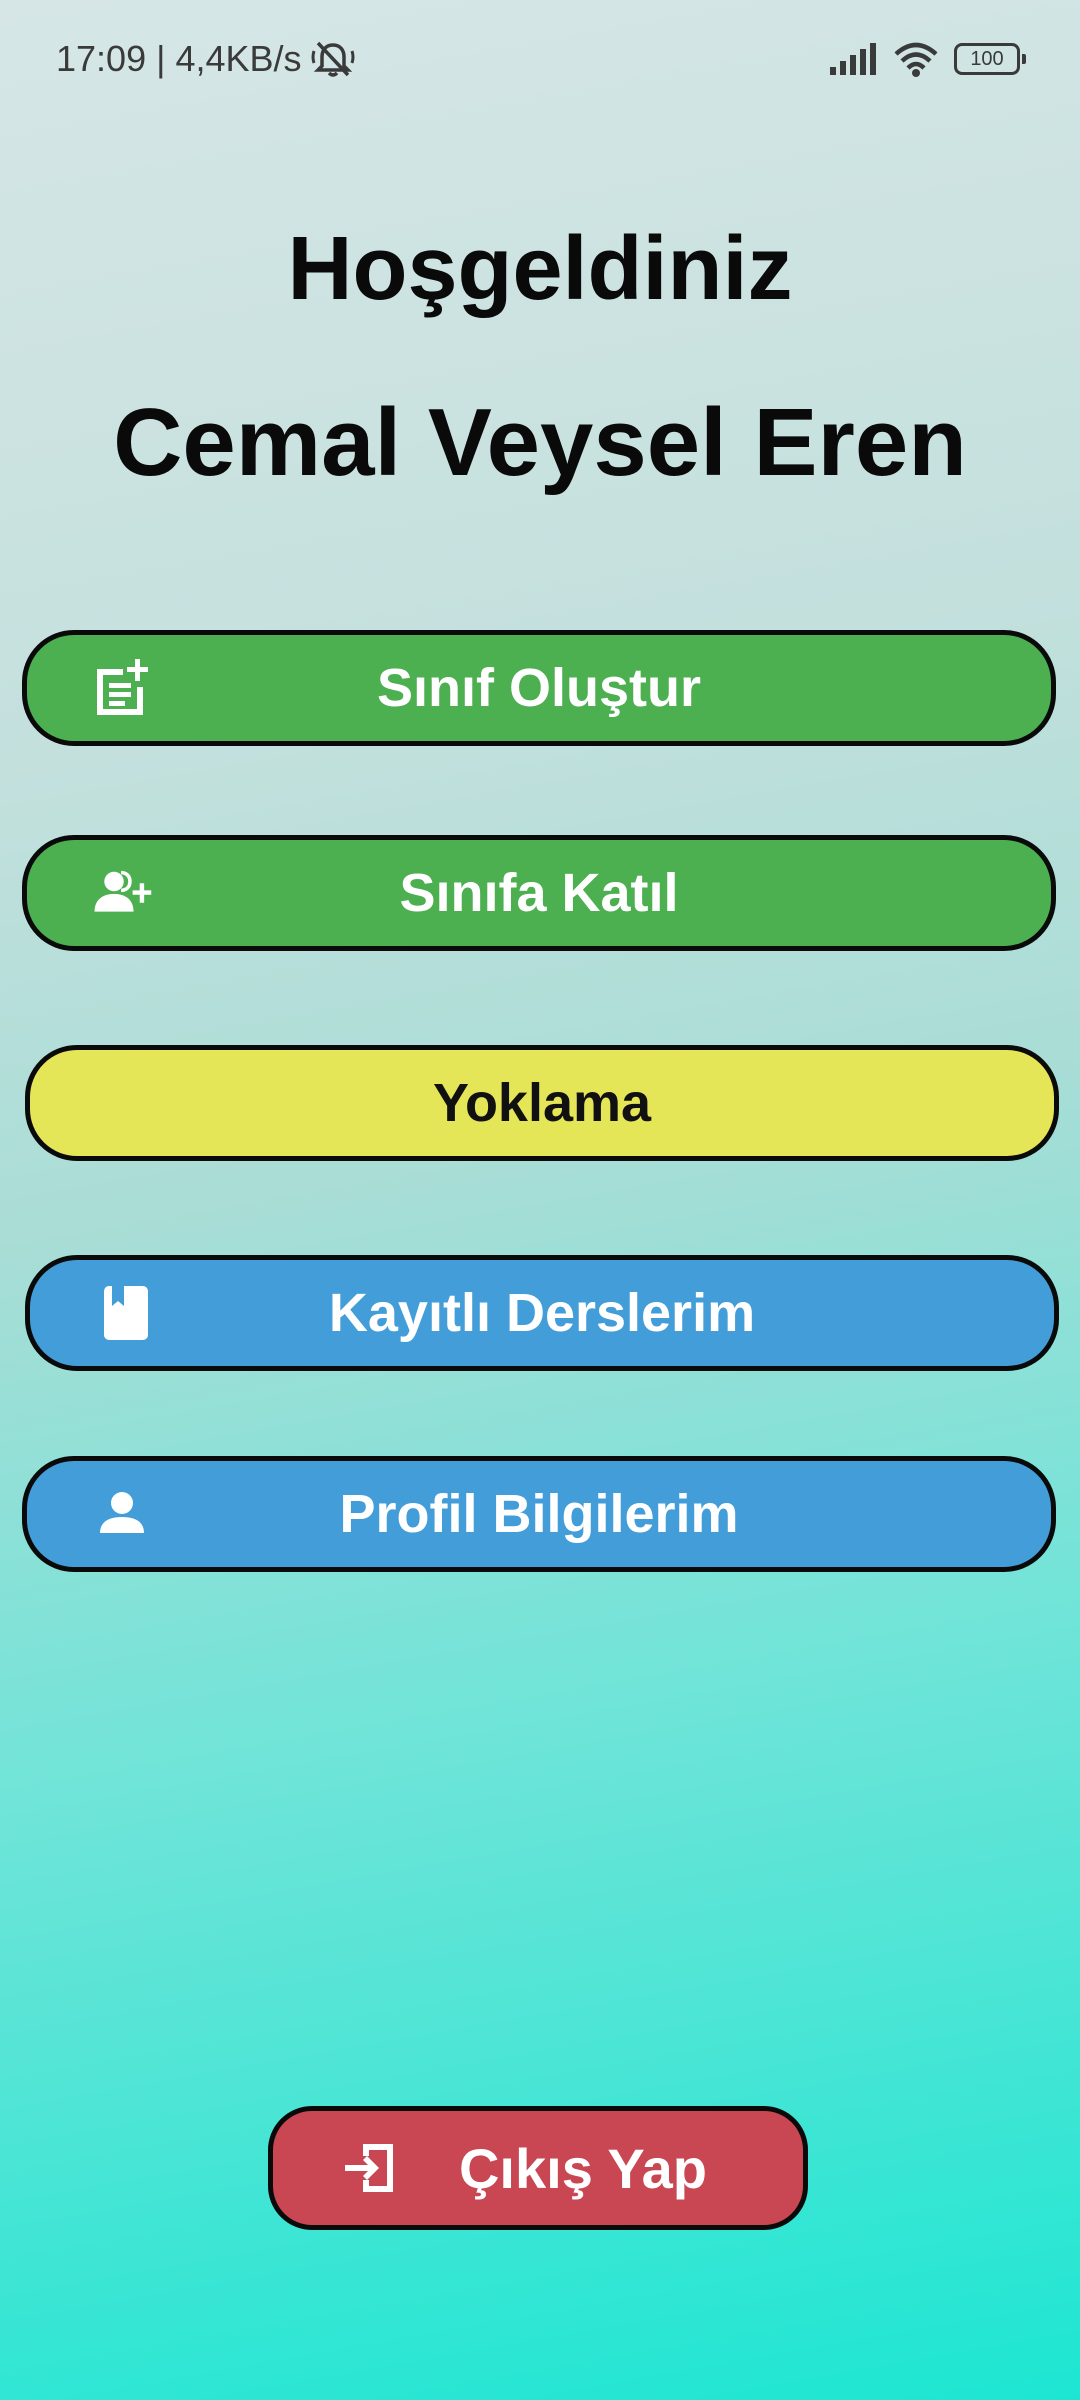 The height and width of the screenshot is (2400, 1080). I want to click on status-bar: 17:09 | 4,4KB/s 100, so click(540, 60).